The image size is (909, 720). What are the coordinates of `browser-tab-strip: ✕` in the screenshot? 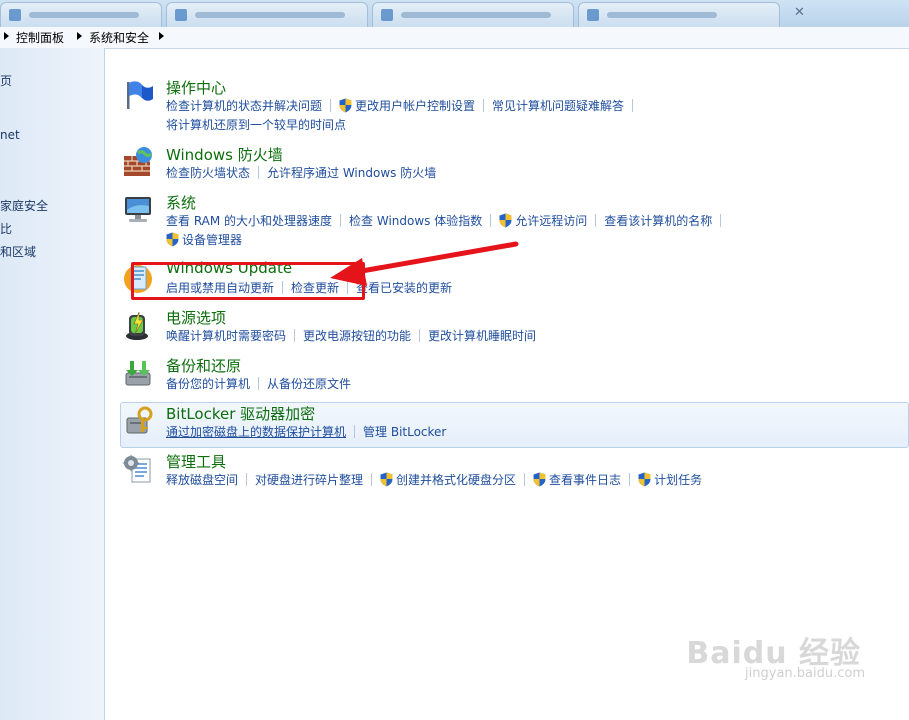 It's located at (454, 13).